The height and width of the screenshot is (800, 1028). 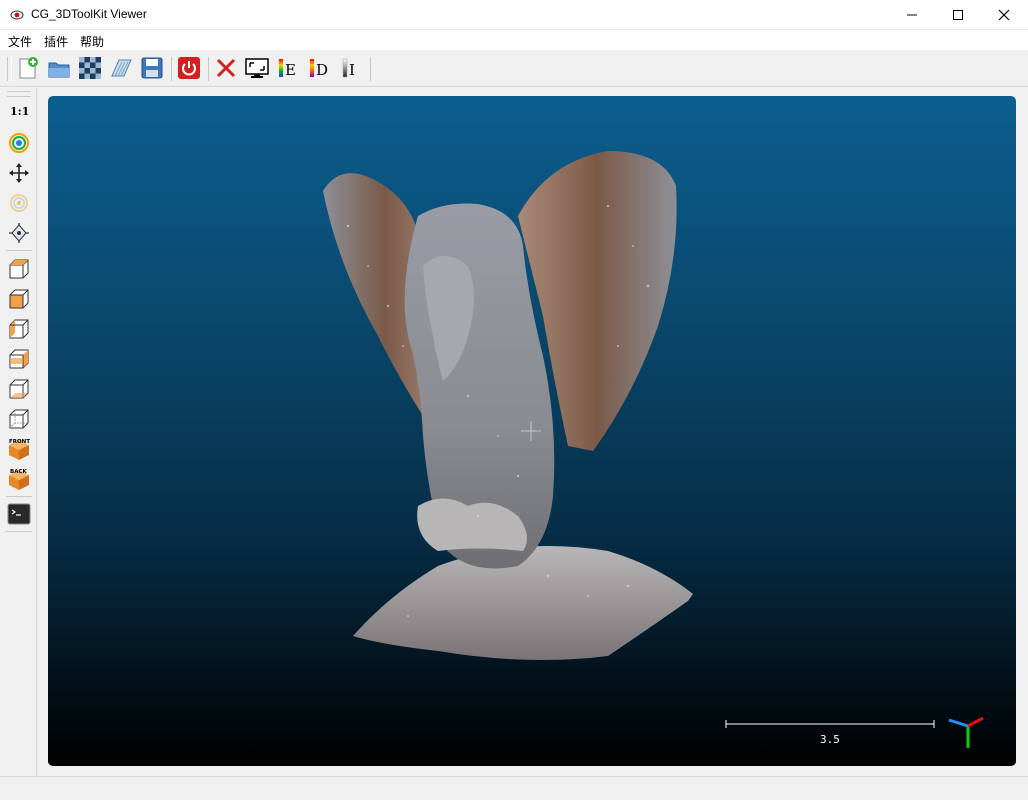 What do you see at coordinates (514, 40) in the screenshot?
I see `menu-bar: 文件 插件 帮助` at bounding box center [514, 40].